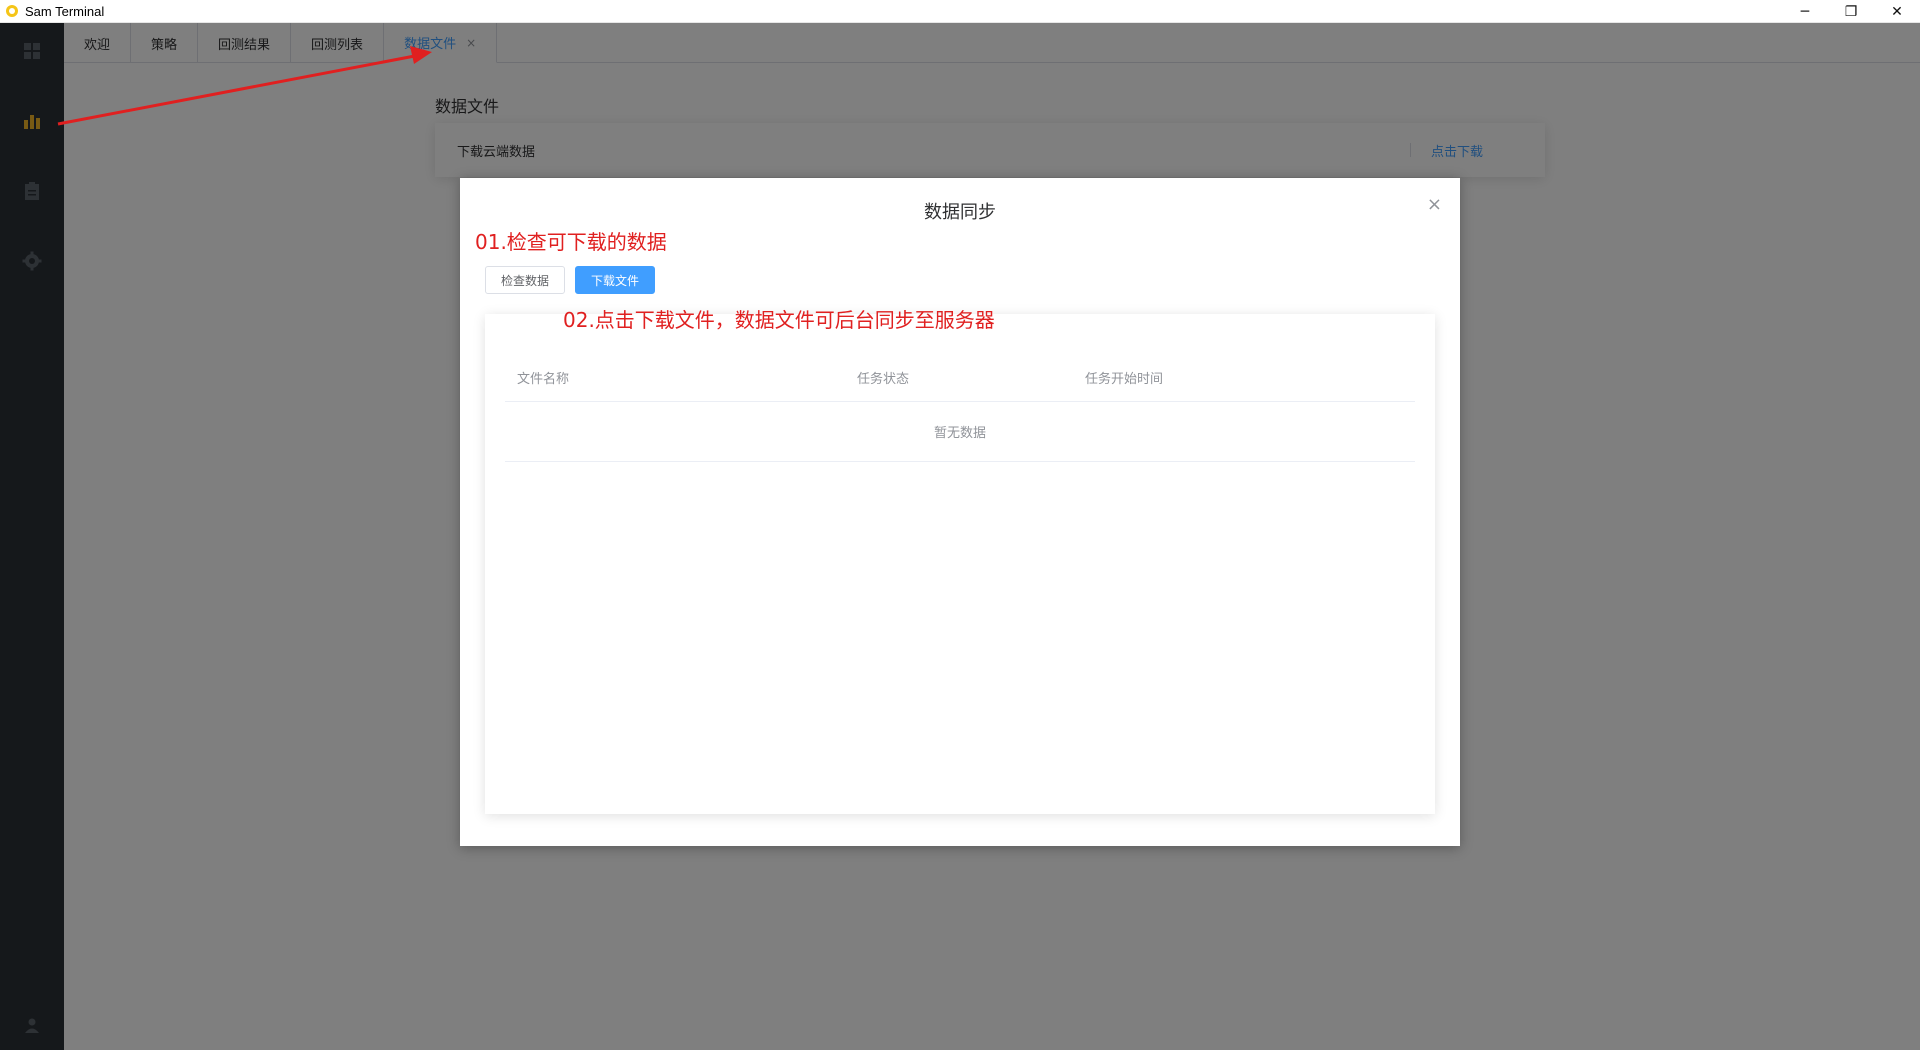 Image resolution: width=1920 pixels, height=1050 pixels. I want to click on column-header-status: 任务状态, so click(883, 379).